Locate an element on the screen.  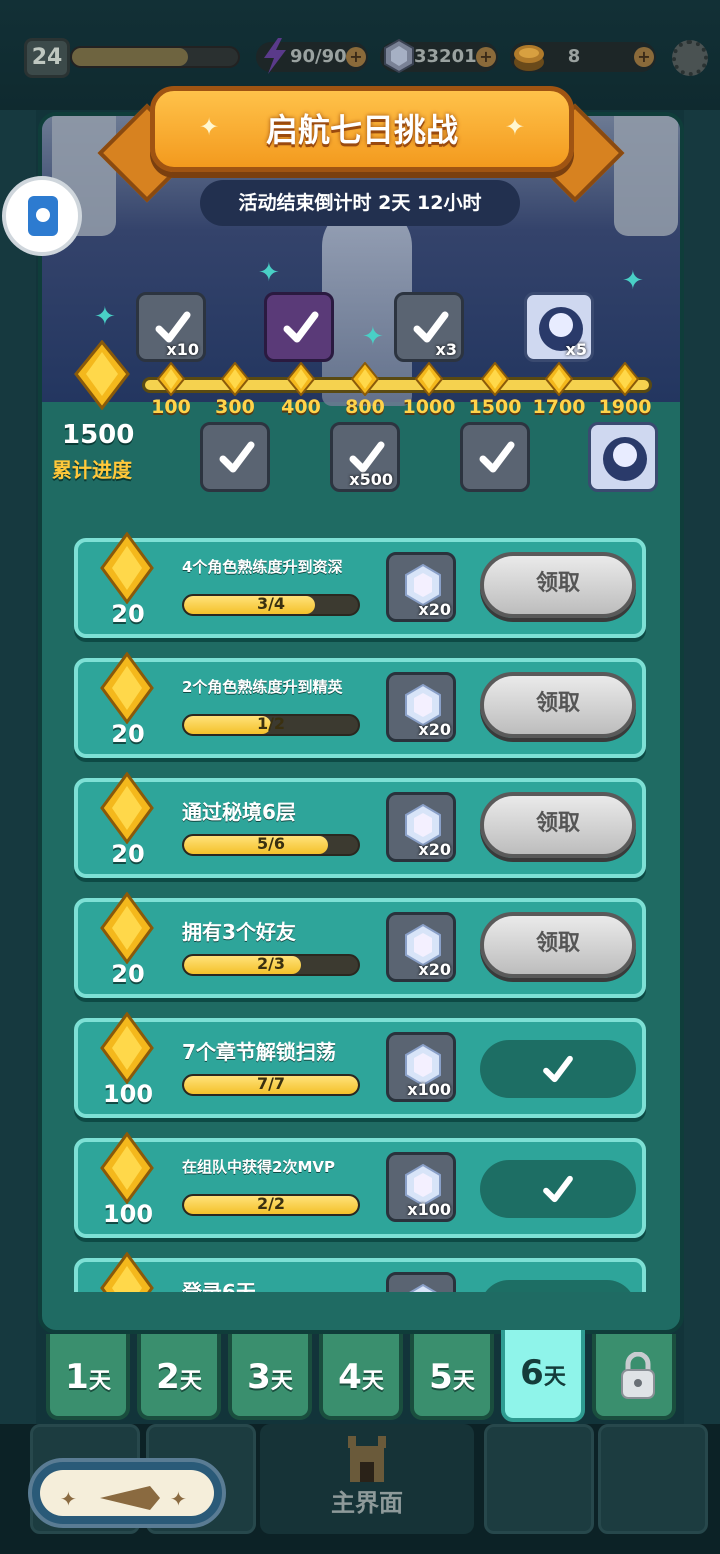
device-icon is located at coordinates (43, 216).